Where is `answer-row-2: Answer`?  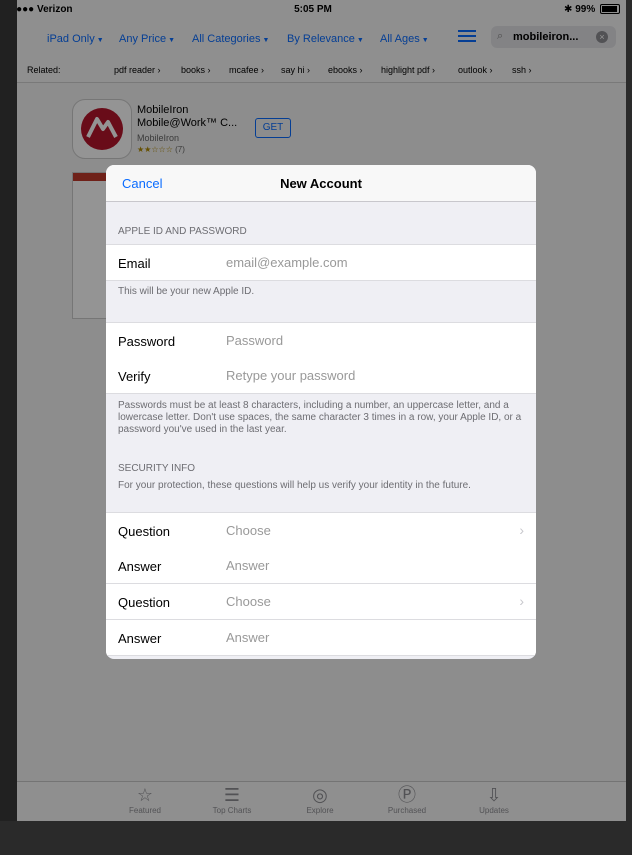 answer-row-2: Answer is located at coordinates (321, 638).